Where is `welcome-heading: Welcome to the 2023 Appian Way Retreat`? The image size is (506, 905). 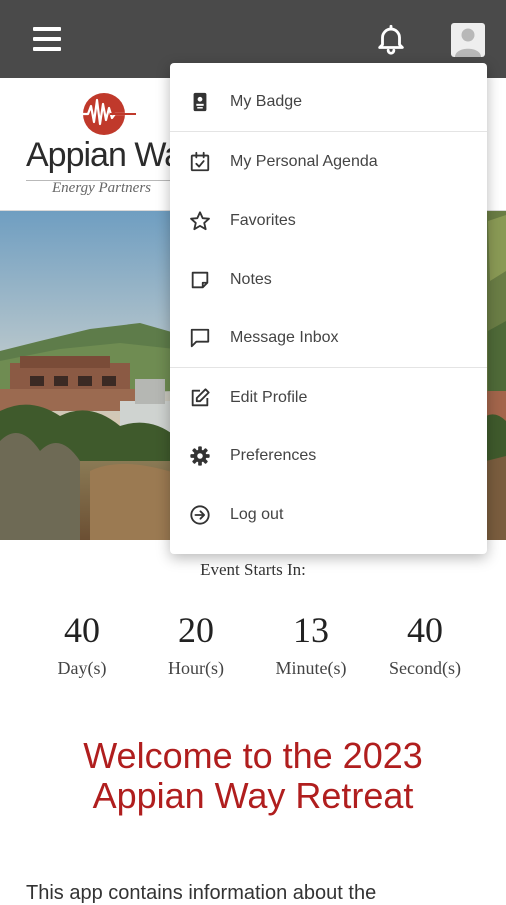
welcome-heading: Welcome to the 2023 Appian Way Retreat is located at coordinates (253, 776).